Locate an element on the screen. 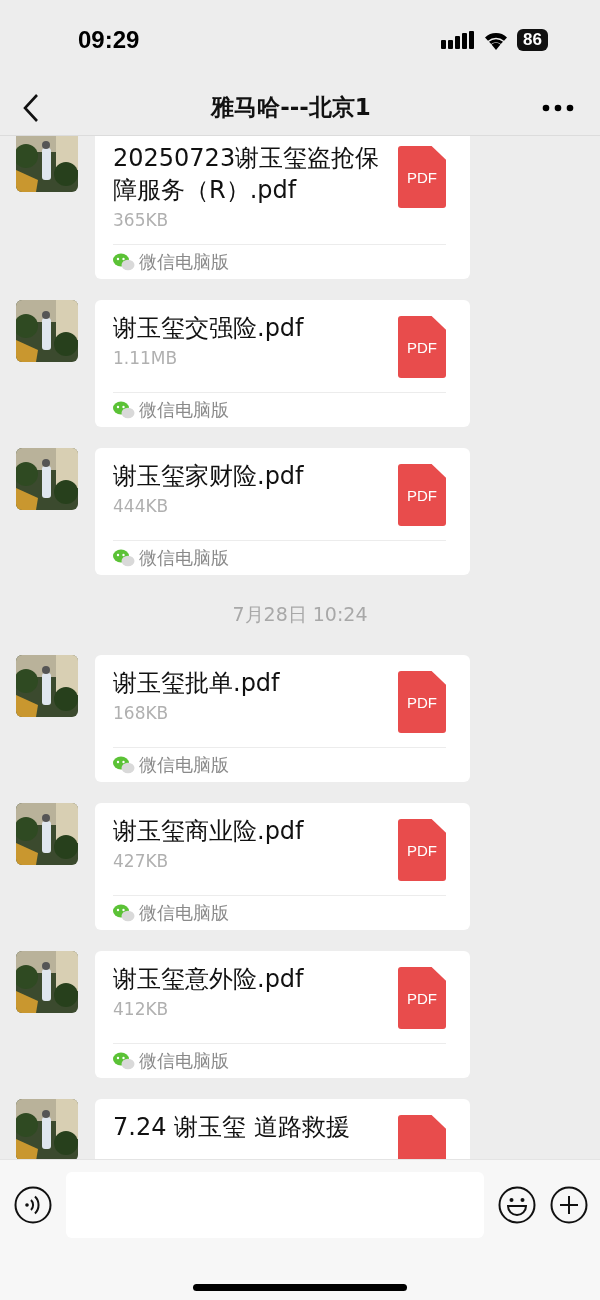  file-message-card: 谢玉玺交强险.pdf 1.11MB PDF 微信电脑版 is located at coordinates (282, 363).